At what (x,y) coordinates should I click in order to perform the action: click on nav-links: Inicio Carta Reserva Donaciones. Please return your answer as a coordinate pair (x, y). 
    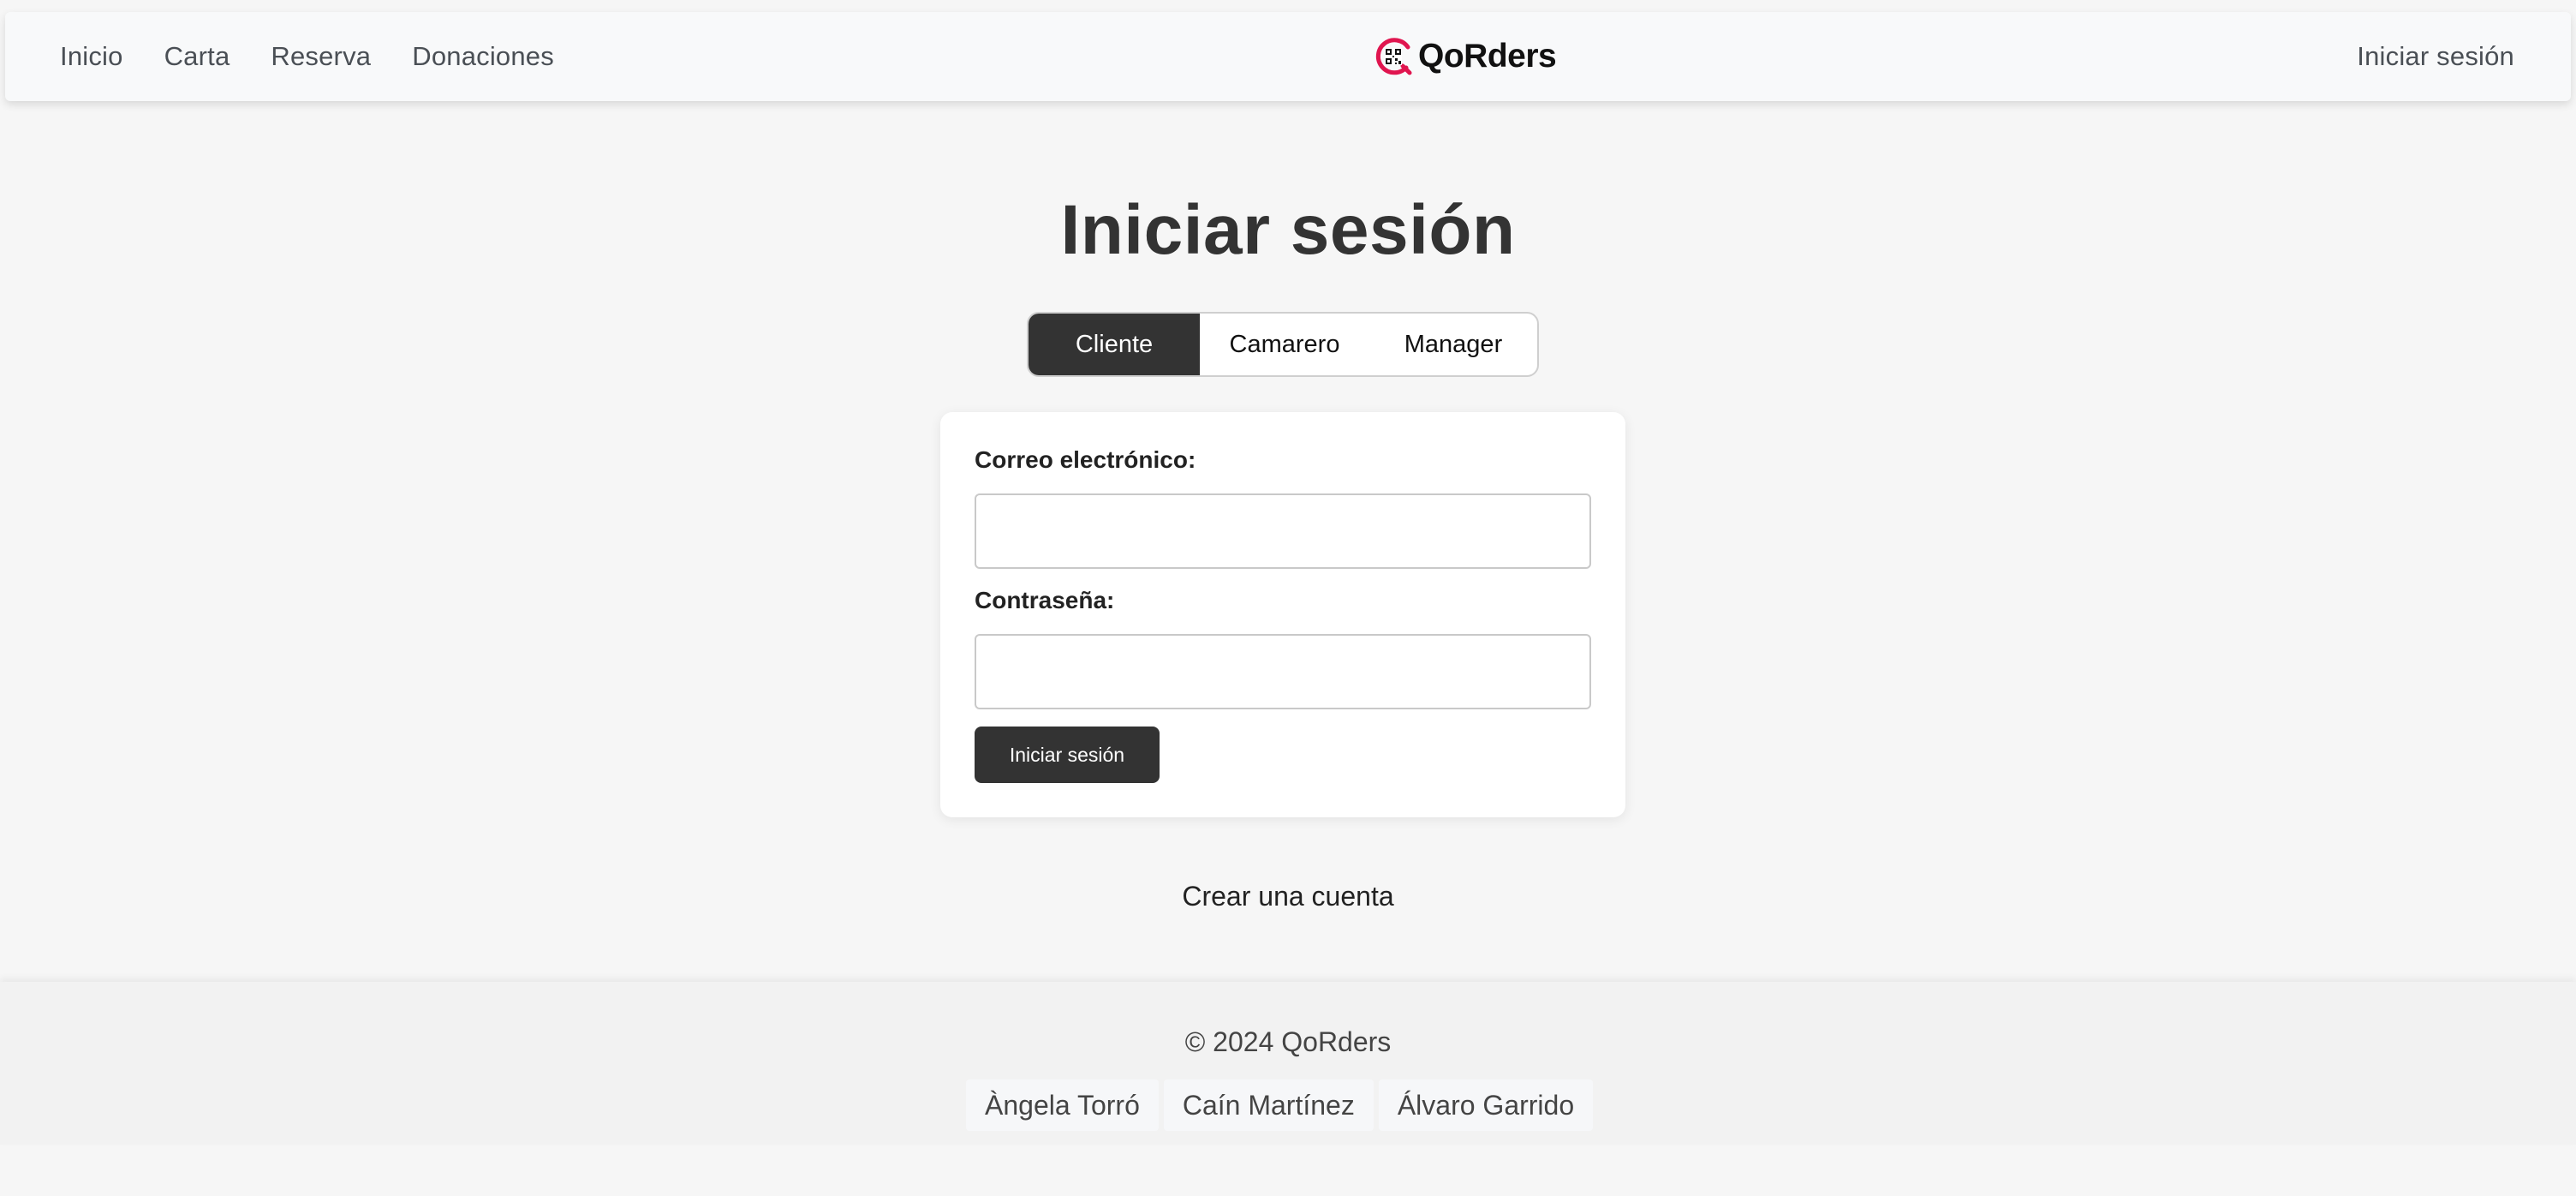
    Looking at the image, I should click on (307, 57).